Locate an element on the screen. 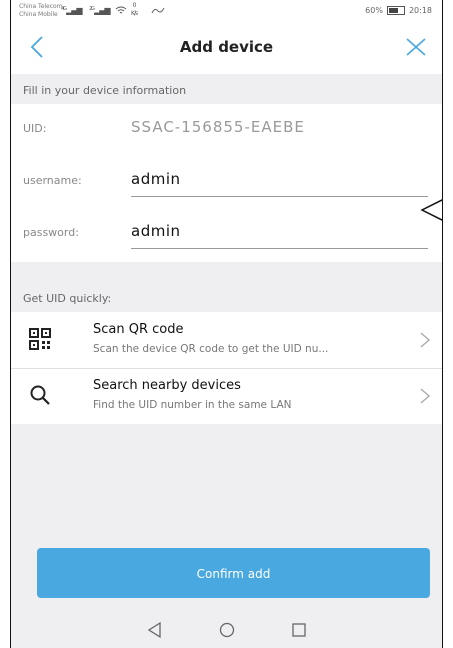 Image resolution: width=453 pixels, height=648 pixels. password-row: password: admin is located at coordinates (226, 232).